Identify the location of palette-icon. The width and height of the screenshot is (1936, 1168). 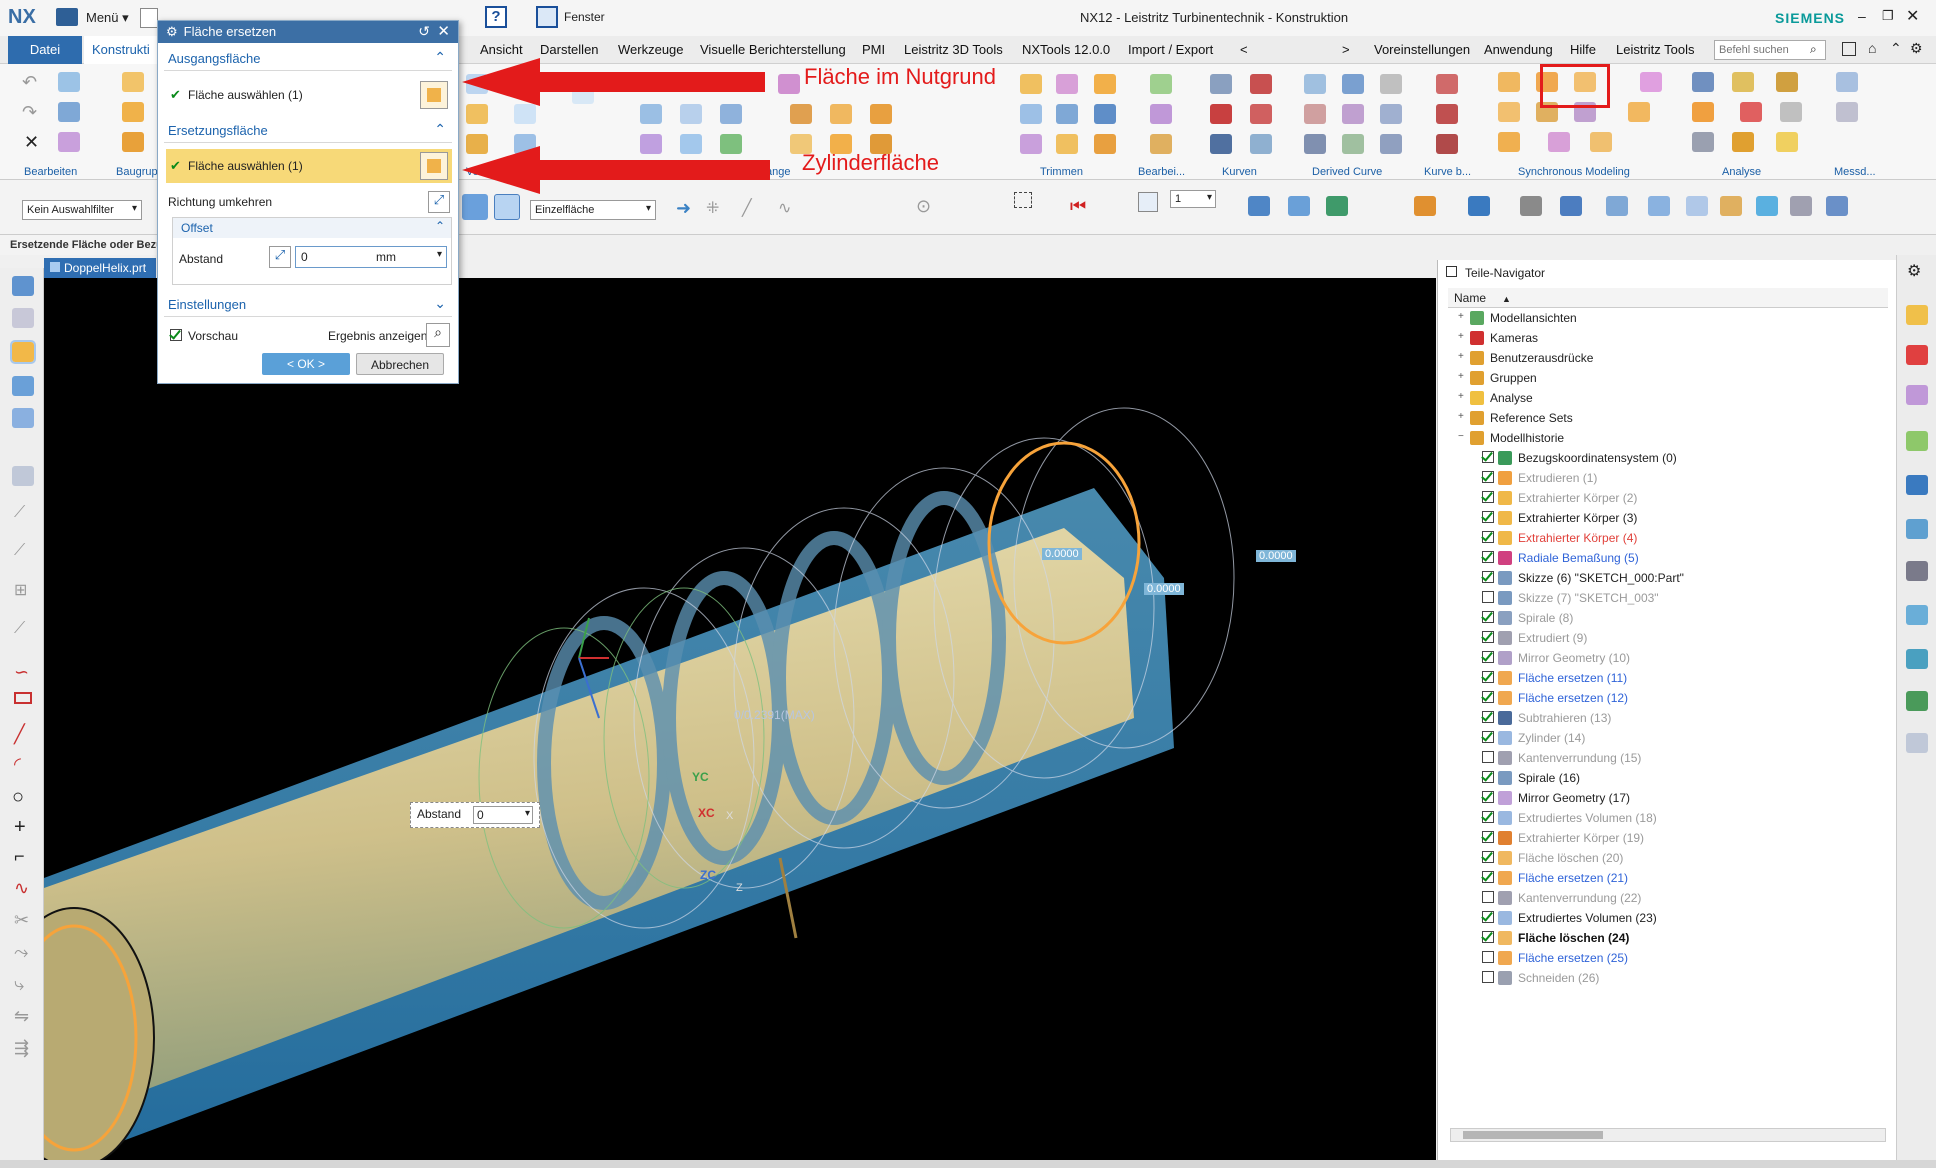
(1917, 701).